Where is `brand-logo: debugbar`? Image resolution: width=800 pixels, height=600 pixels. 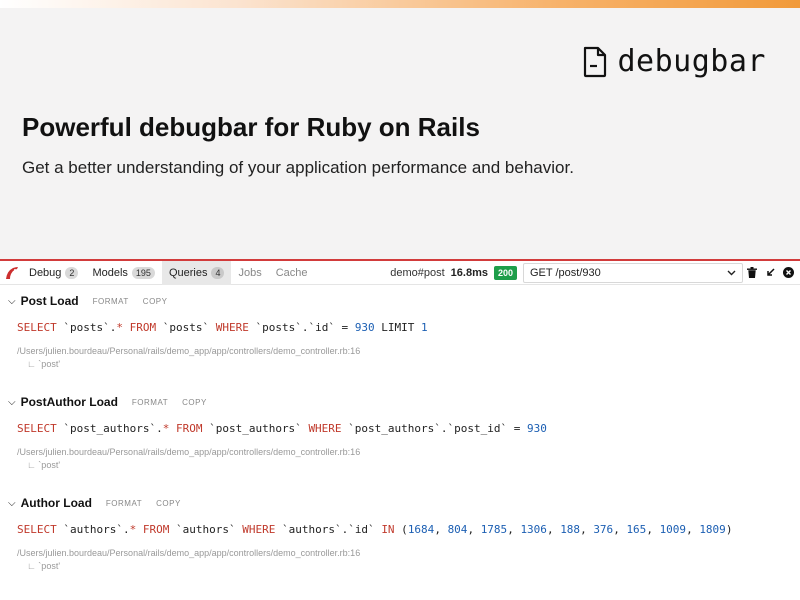 brand-logo: debugbar is located at coordinates (674, 61).